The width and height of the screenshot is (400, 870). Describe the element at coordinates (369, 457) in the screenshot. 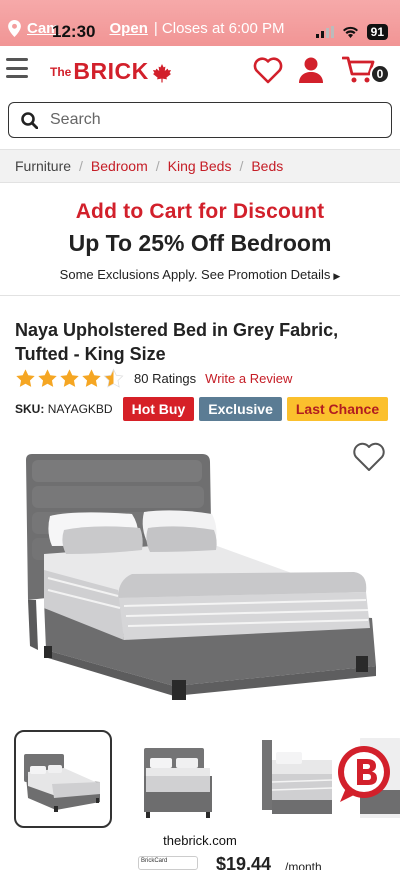

I see `add-to-wishlist-heart-icon` at that location.